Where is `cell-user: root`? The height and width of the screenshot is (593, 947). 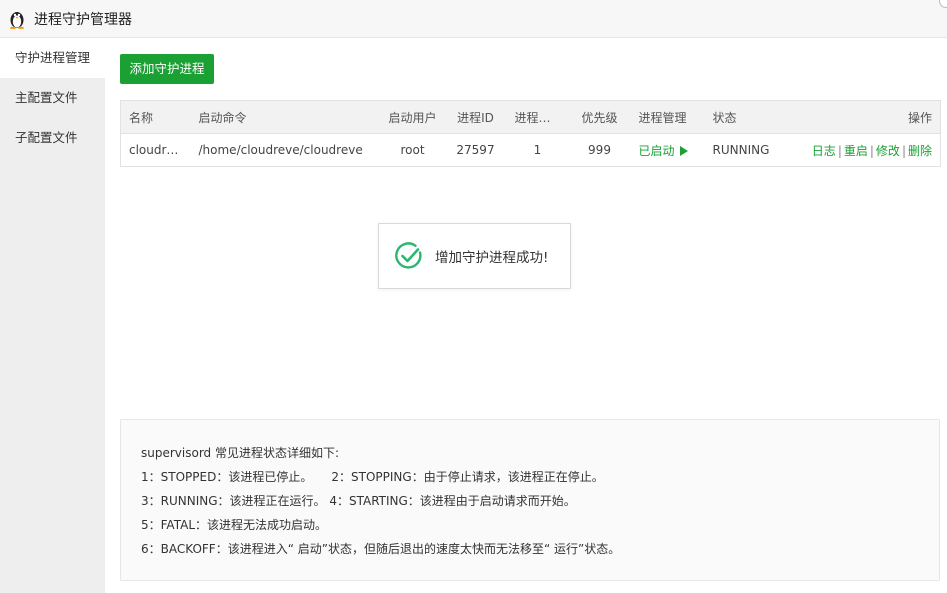
cell-user: root is located at coordinates (412, 150).